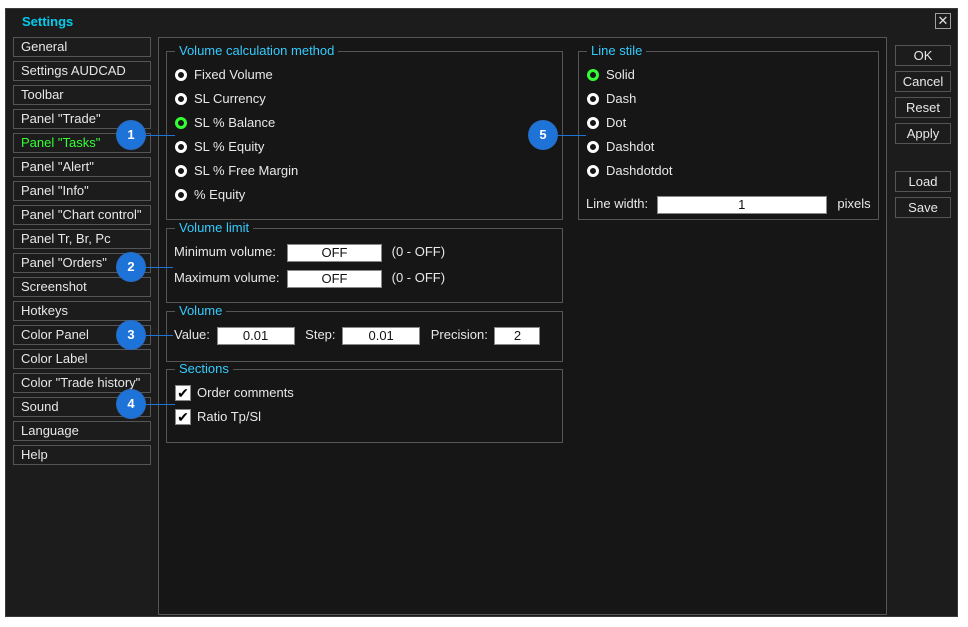  I want to click on marker-2: 2, so click(131, 267).